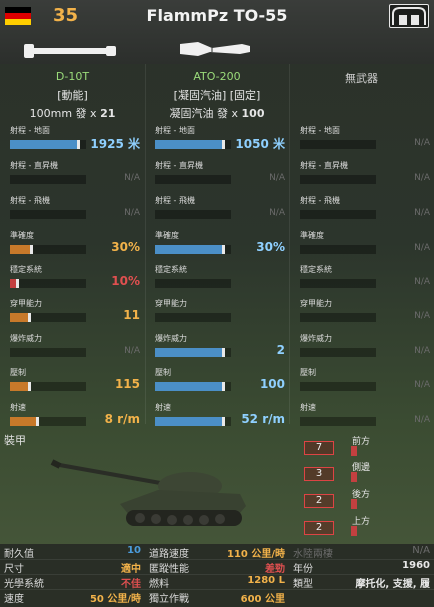 This screenshot has height=607, width=434. What do you see at coordinates (127, 384) in the screenshot?
I see `stat-value: 115` at bounding box center [127, 384].